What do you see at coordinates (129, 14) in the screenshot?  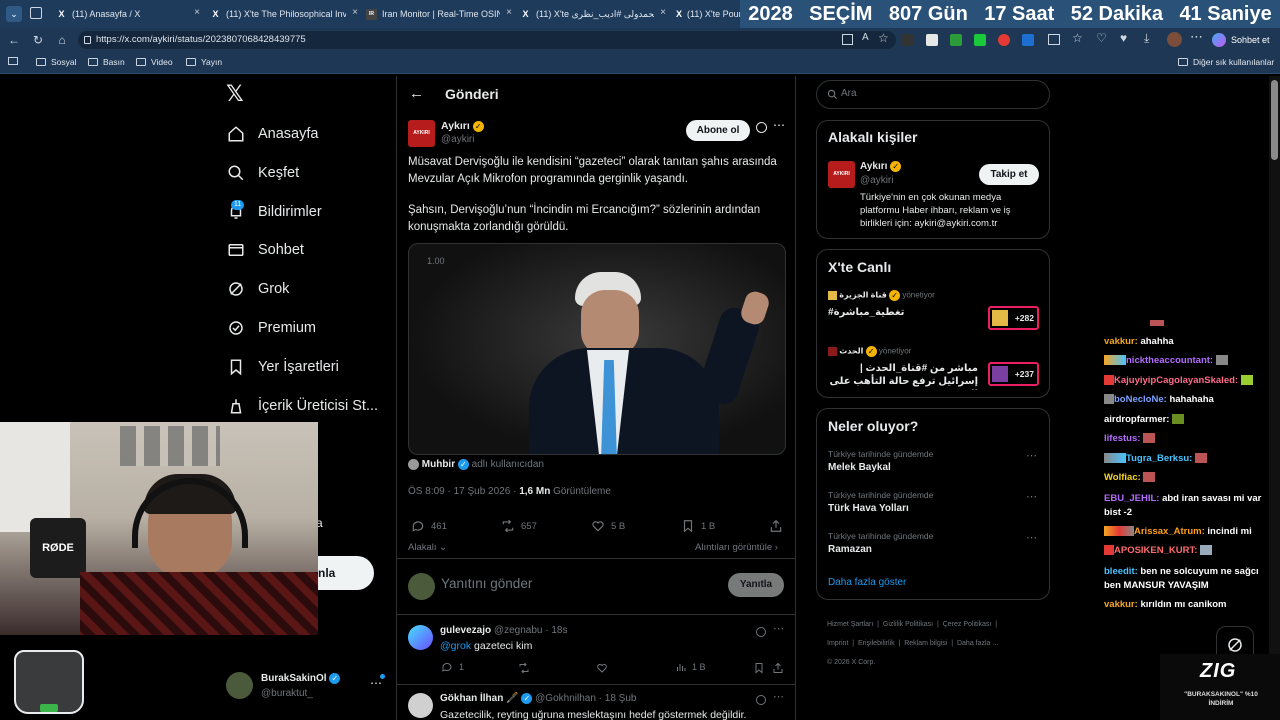 I see `browser-tab: X (11) Anasayfa / X ×` at bounding box center [129, 14].